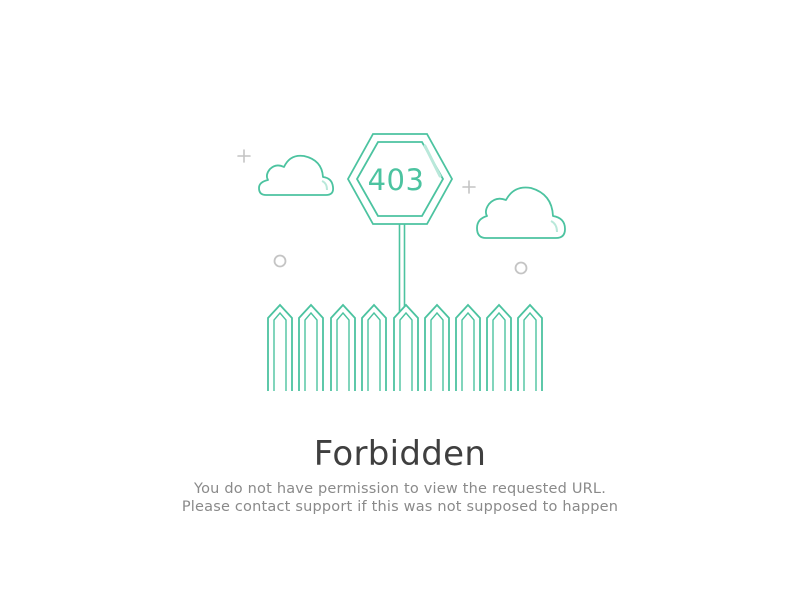  I want to click on error-code-label: 403, so click(396, 180).